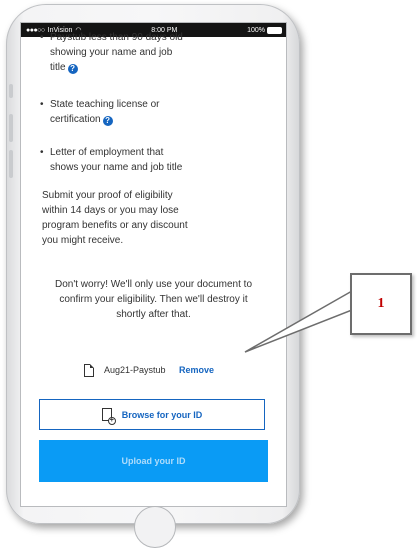 The image size is (417, 548). What do you see at coordinates (298, 321) in the screenshot?
I see `callout-pointer` at bounding box center [298, 321].